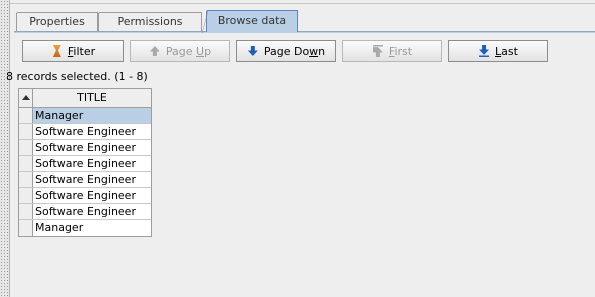  I want to click on arrow-down-icon, so click(253, 51).